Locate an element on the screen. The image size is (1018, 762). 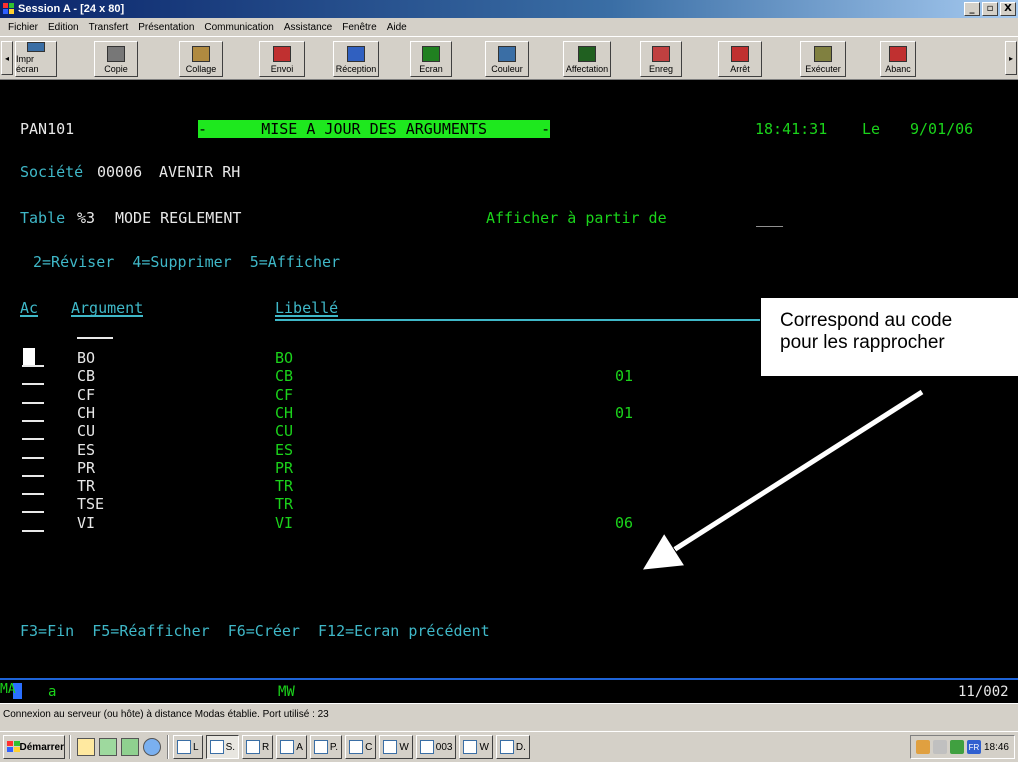
annotation-callout: Correspond au code pour les rapprocher is located at coordinates (889, 337).